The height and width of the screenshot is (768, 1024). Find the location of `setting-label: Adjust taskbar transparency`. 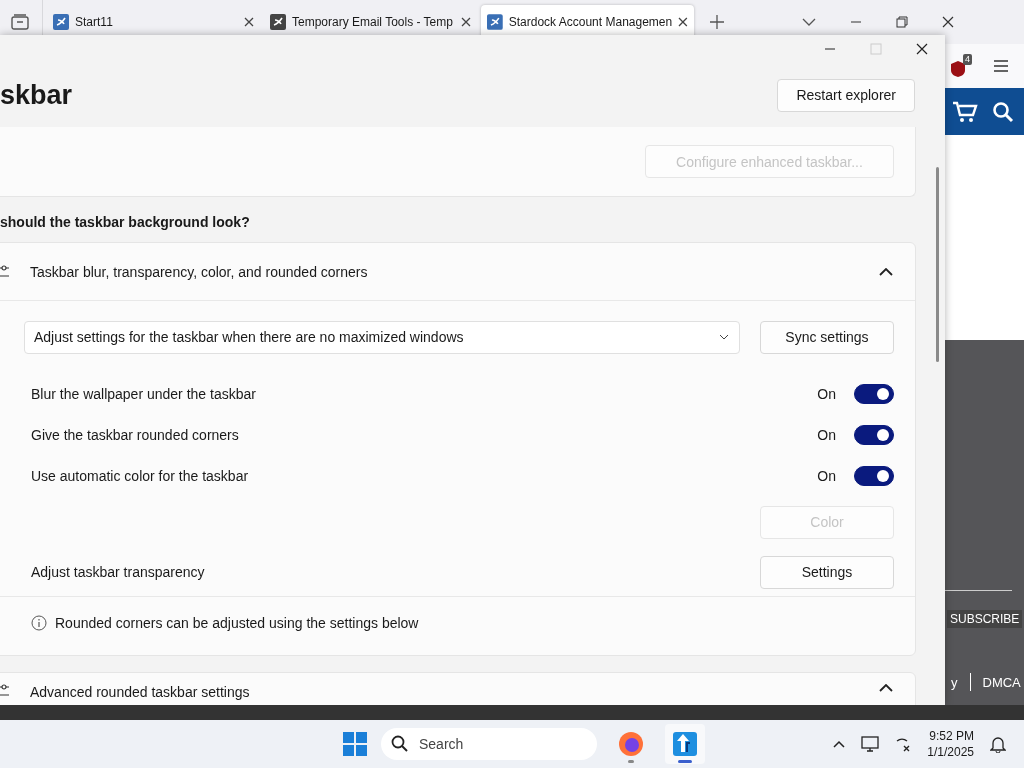

setting-label: Adjust taskbar transparency is located at coordinates (118, 572).